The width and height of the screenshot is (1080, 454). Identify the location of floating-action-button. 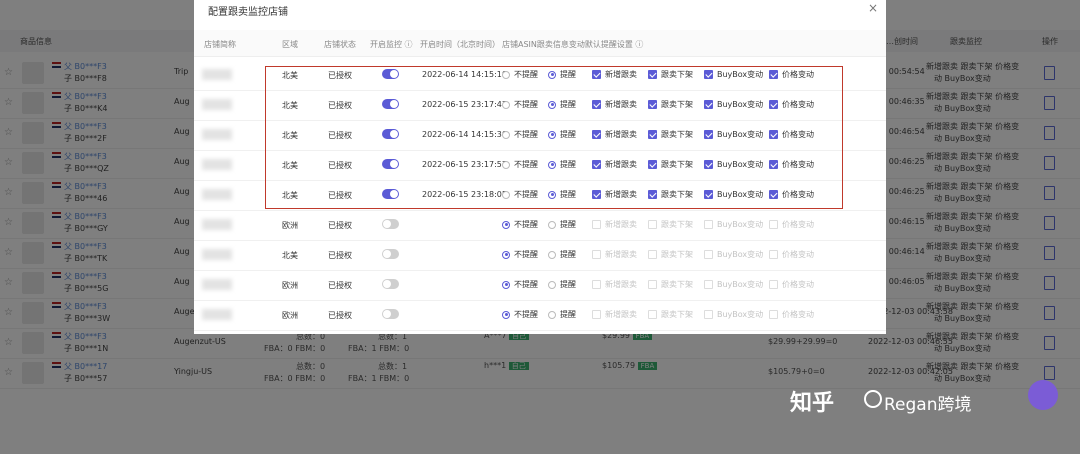
(1043, 395).